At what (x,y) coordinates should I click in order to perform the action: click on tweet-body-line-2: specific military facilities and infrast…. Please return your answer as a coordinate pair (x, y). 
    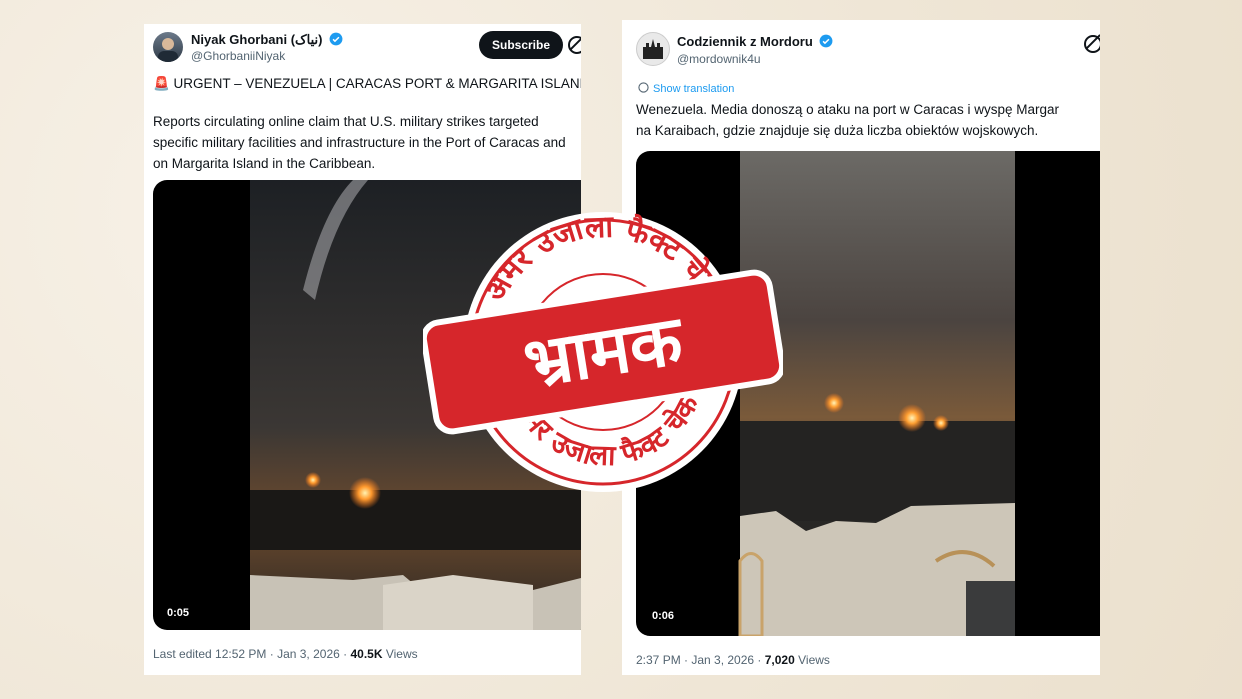
    Looking at the image, I should click on (359, 142).